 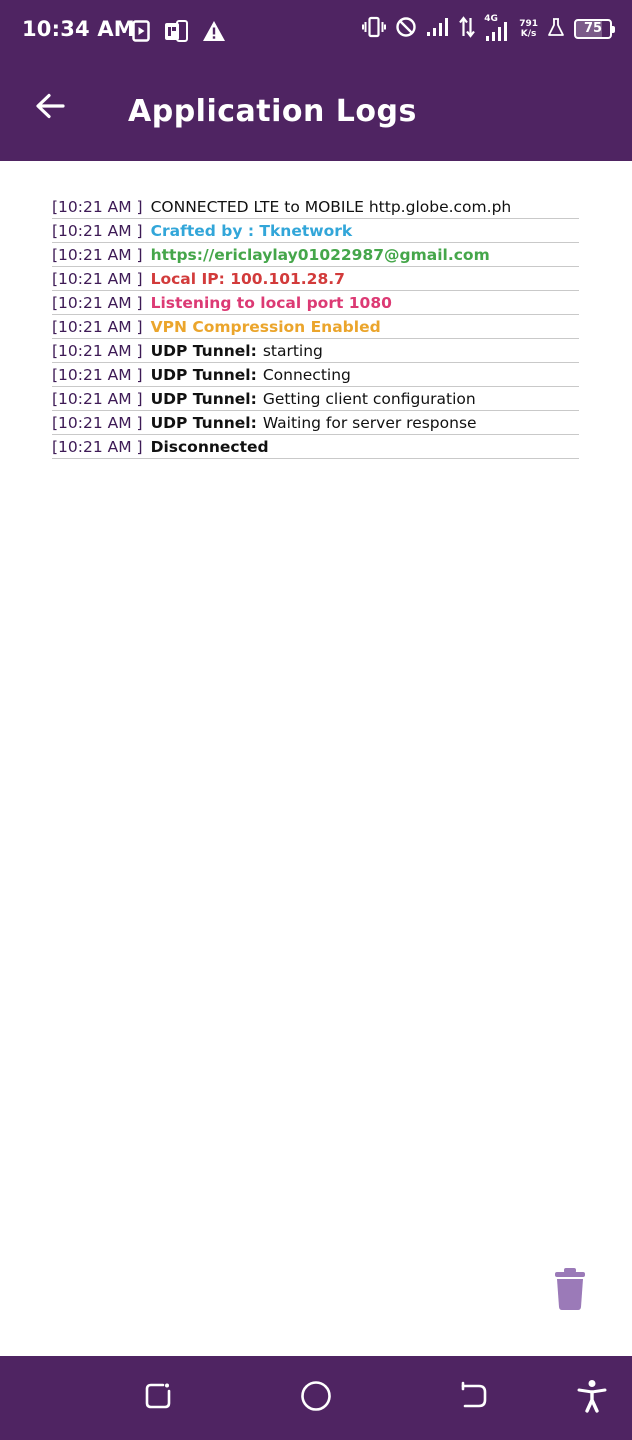 I want to click on do-not-disturb-icon, so click(x=406, y=29).